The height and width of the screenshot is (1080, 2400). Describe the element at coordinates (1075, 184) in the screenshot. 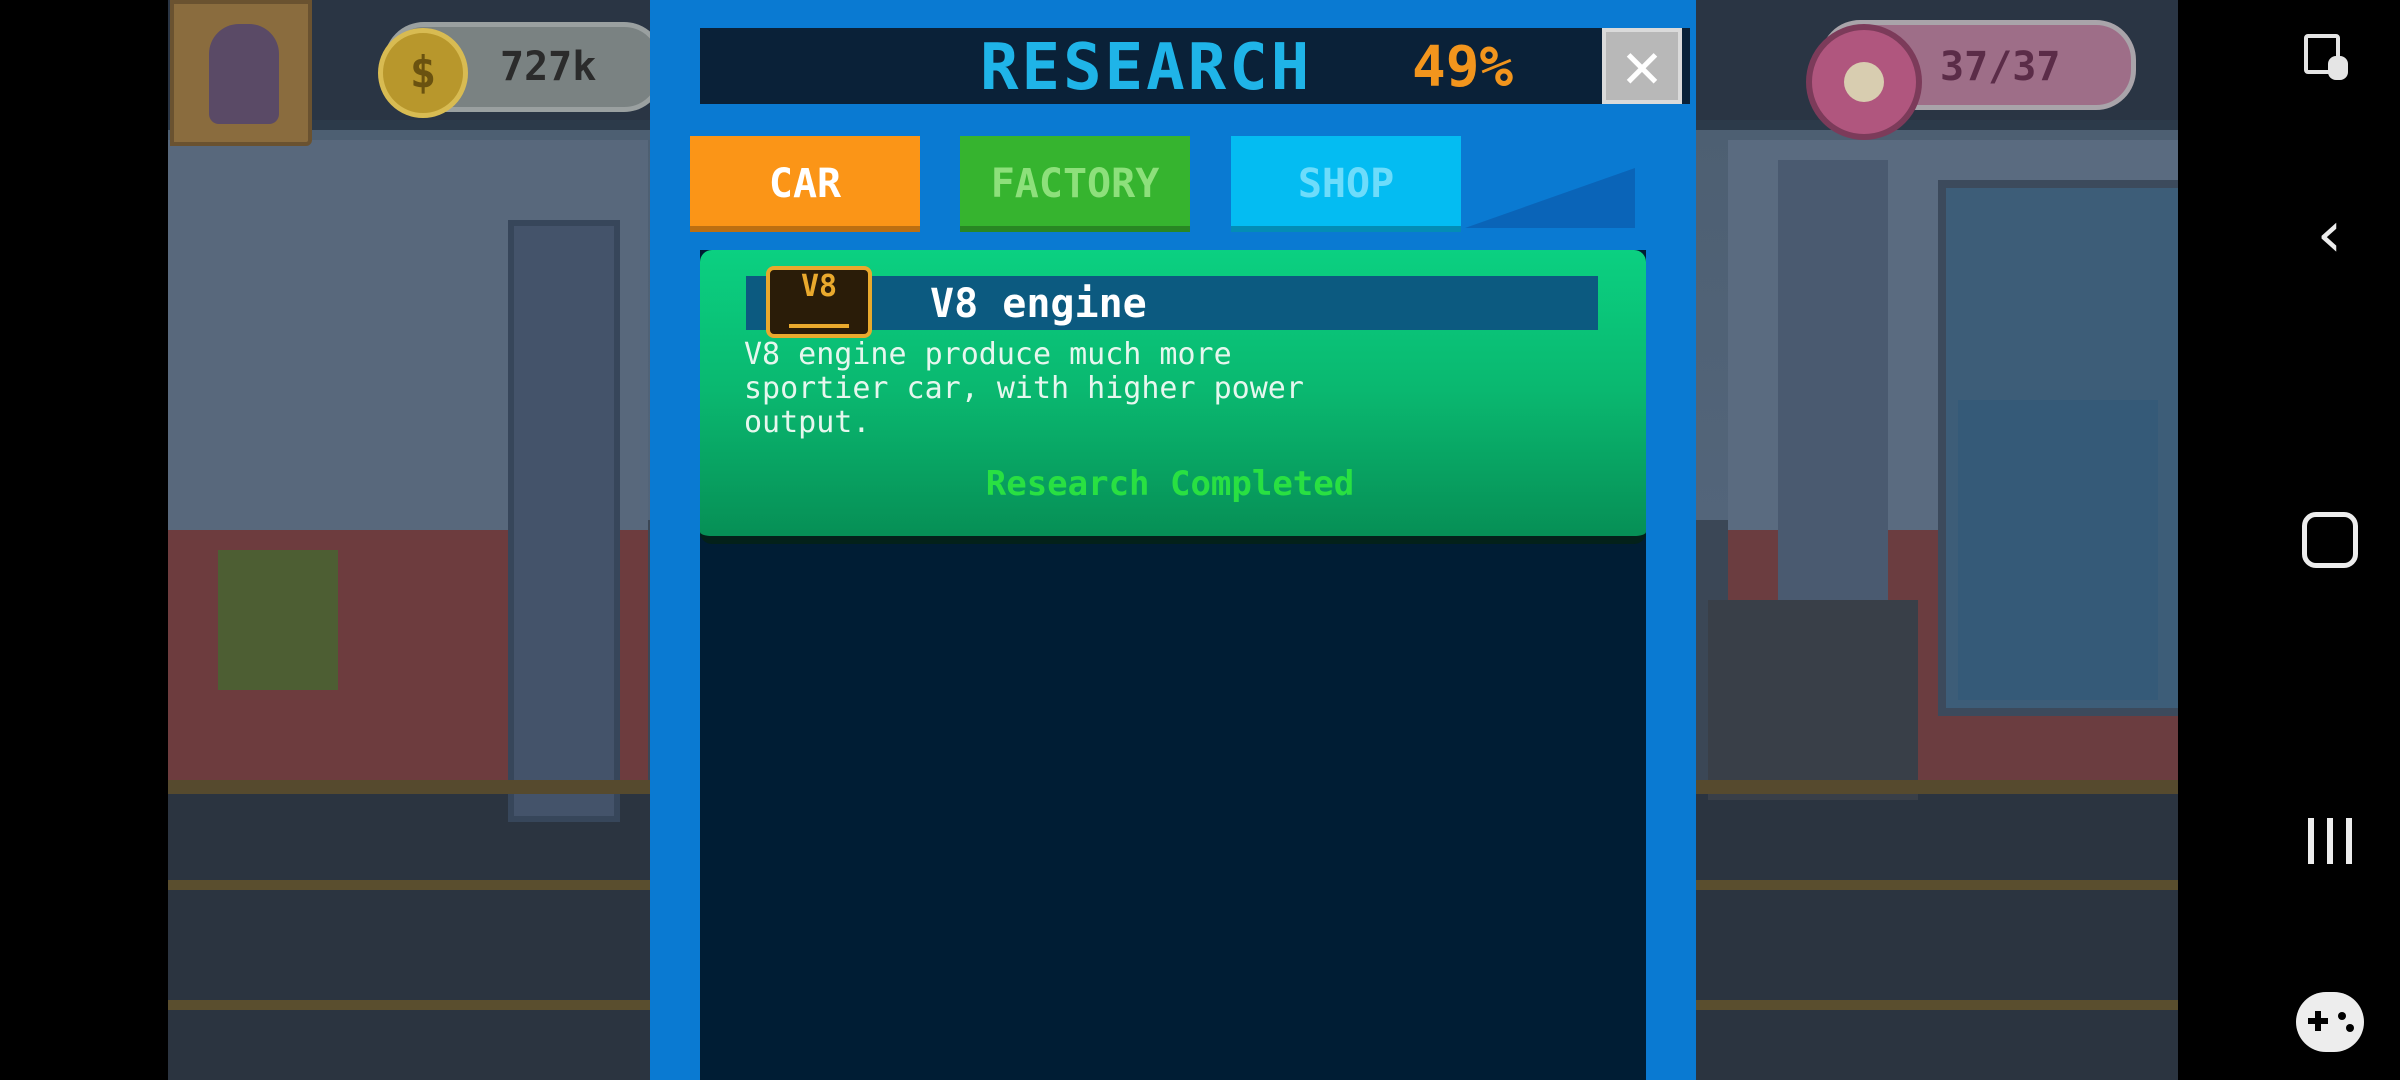

I see `tab-factory: FACTORY` at that location.